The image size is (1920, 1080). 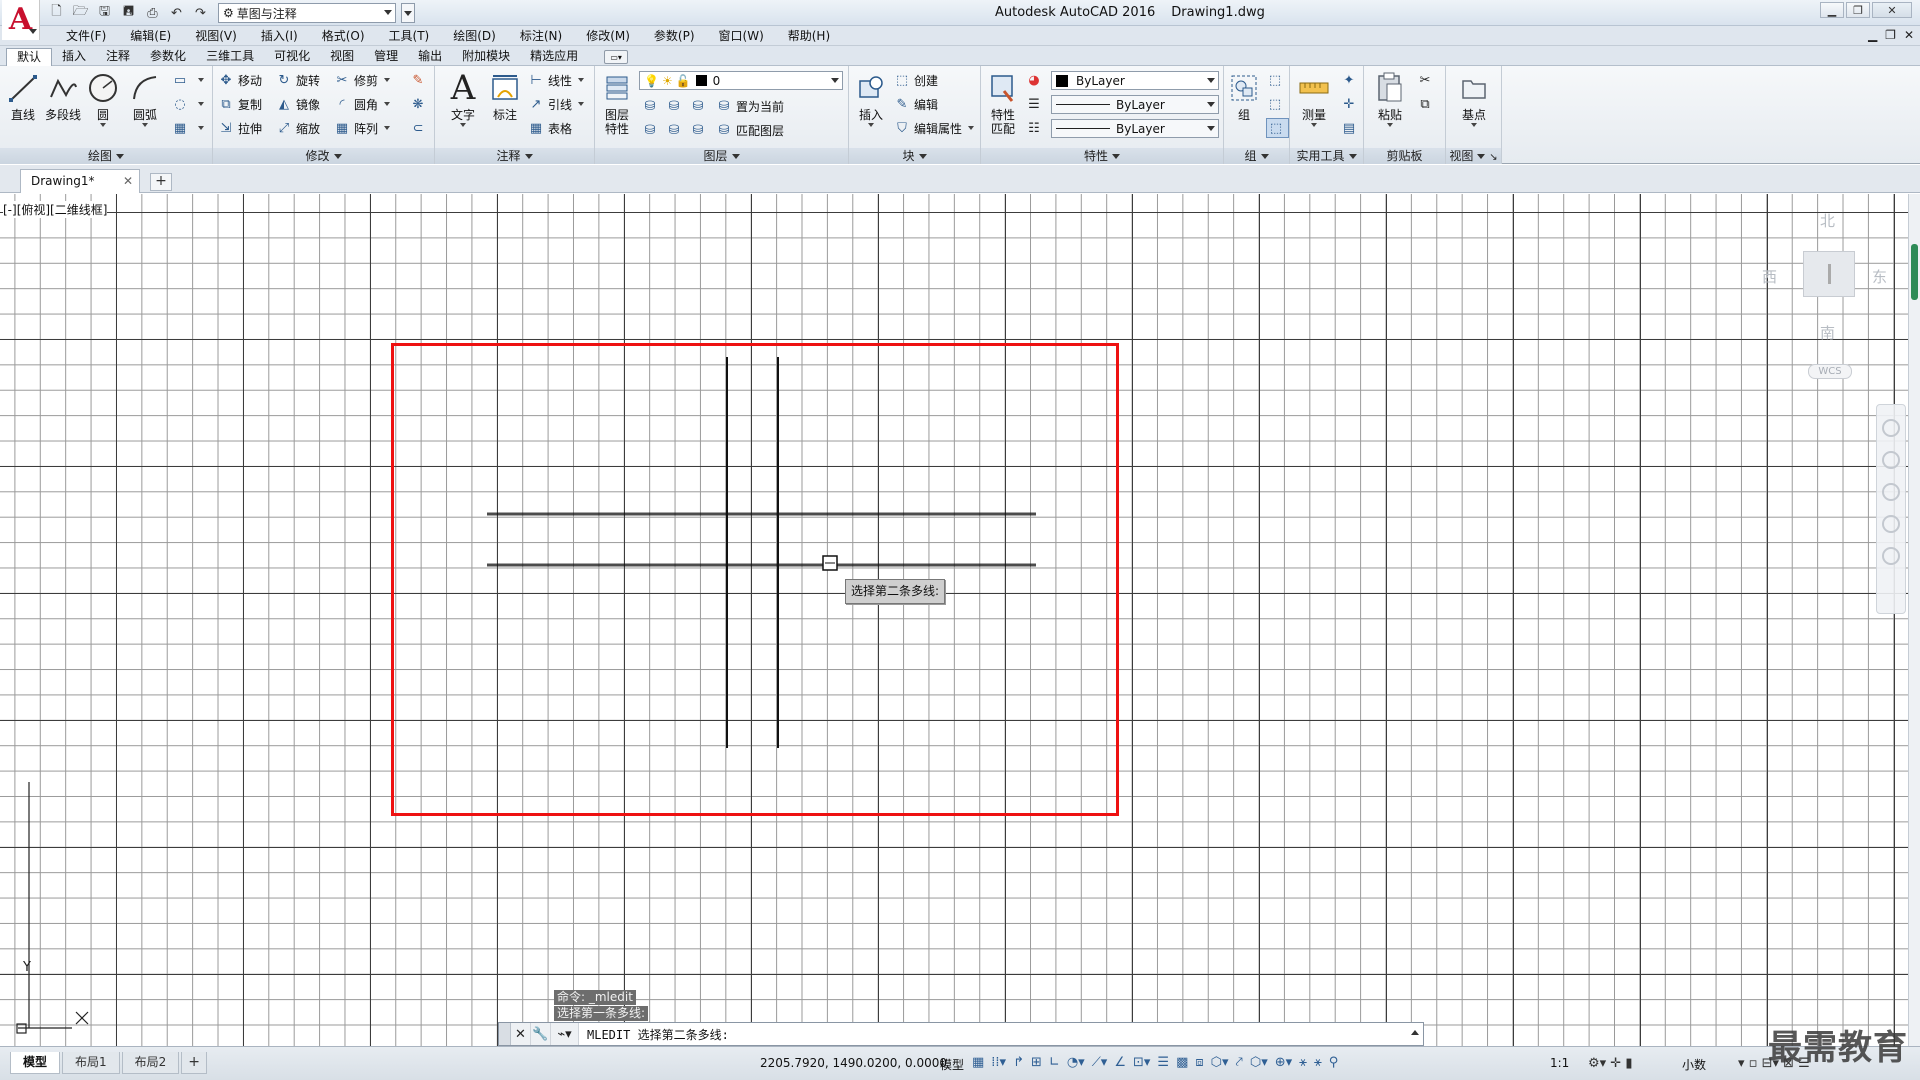 I want to click on add-layout-button: +, so click(x=194, y=1063).